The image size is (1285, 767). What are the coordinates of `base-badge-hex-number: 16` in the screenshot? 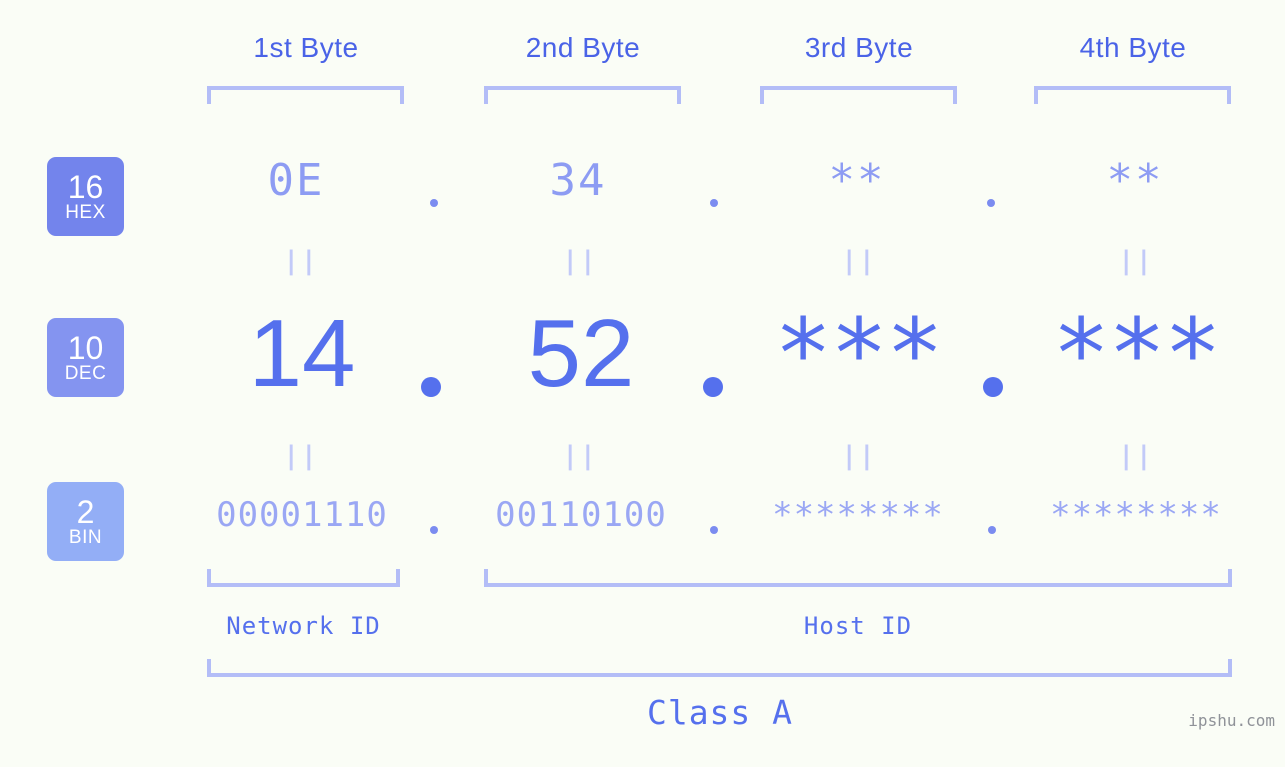 It's located at (85, 187).